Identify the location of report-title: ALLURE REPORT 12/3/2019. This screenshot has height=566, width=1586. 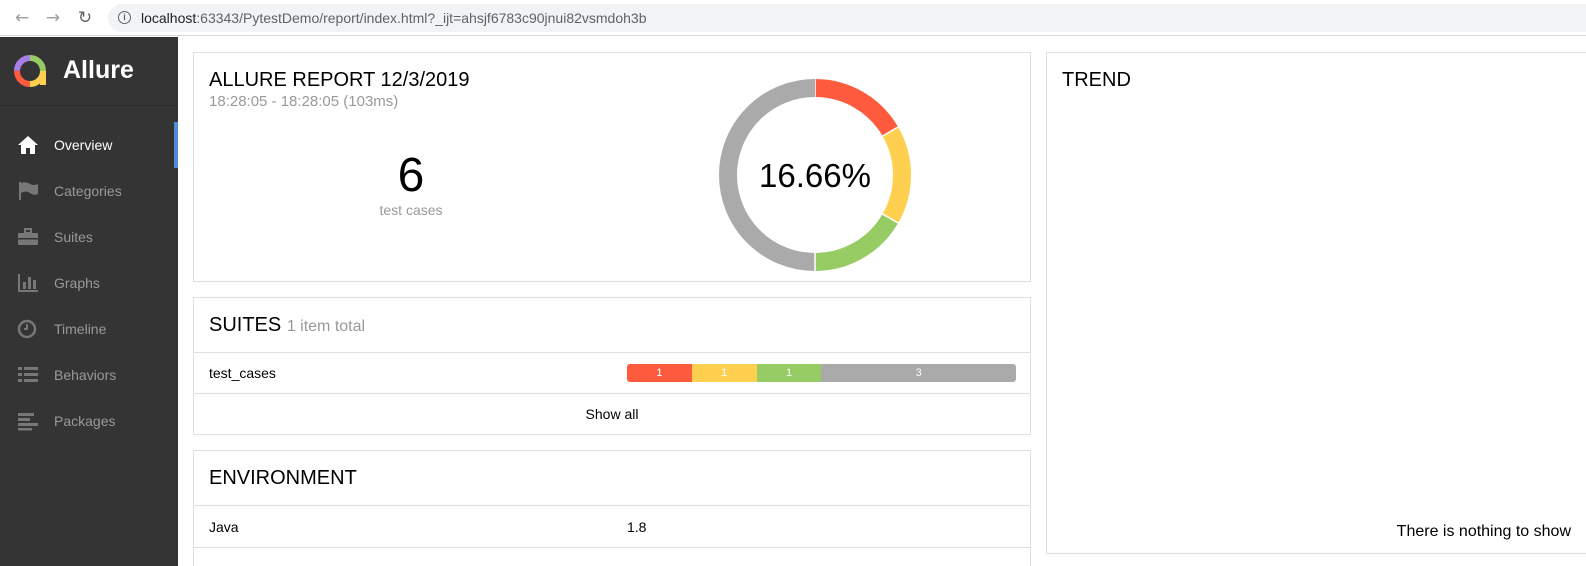
(339, 80).